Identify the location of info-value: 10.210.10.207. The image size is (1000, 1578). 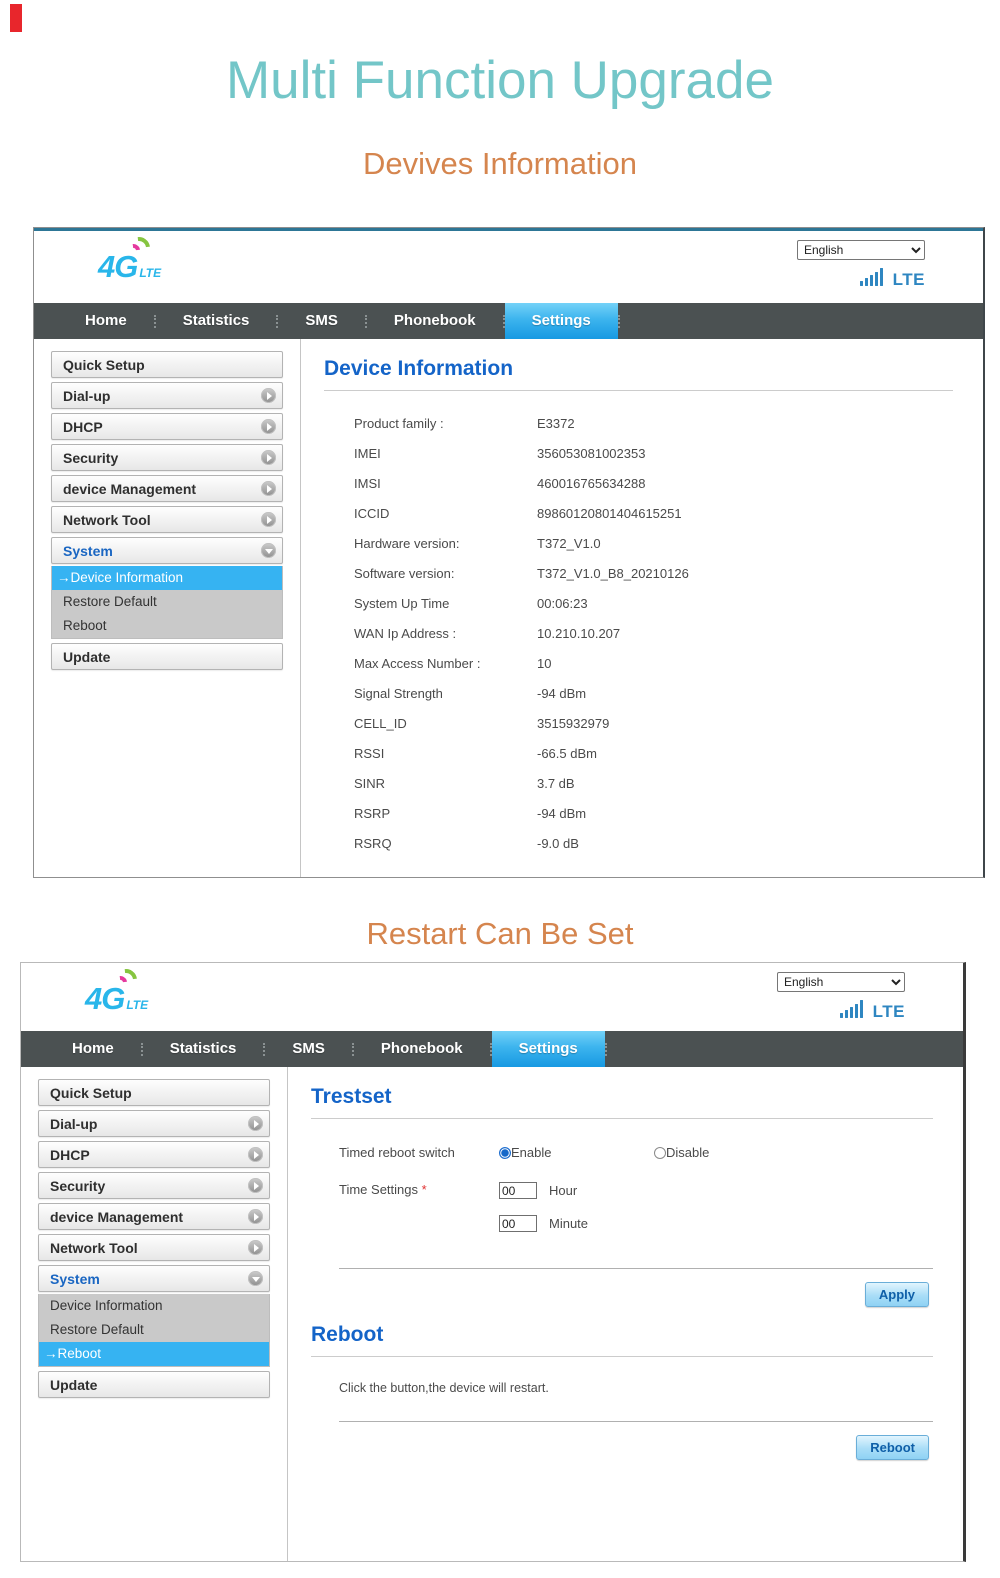
(579, 633).